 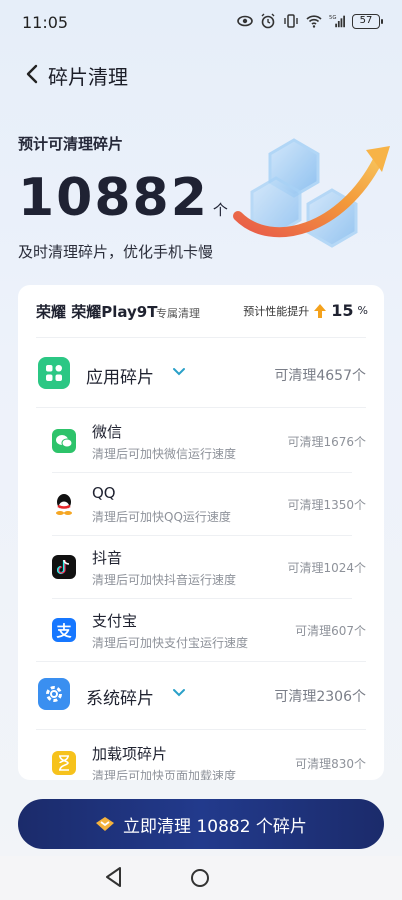 What do you see at coordinates (107, 558) in the screenshot?
I see `app-name: 抖音` at bounding box center [107, 558].